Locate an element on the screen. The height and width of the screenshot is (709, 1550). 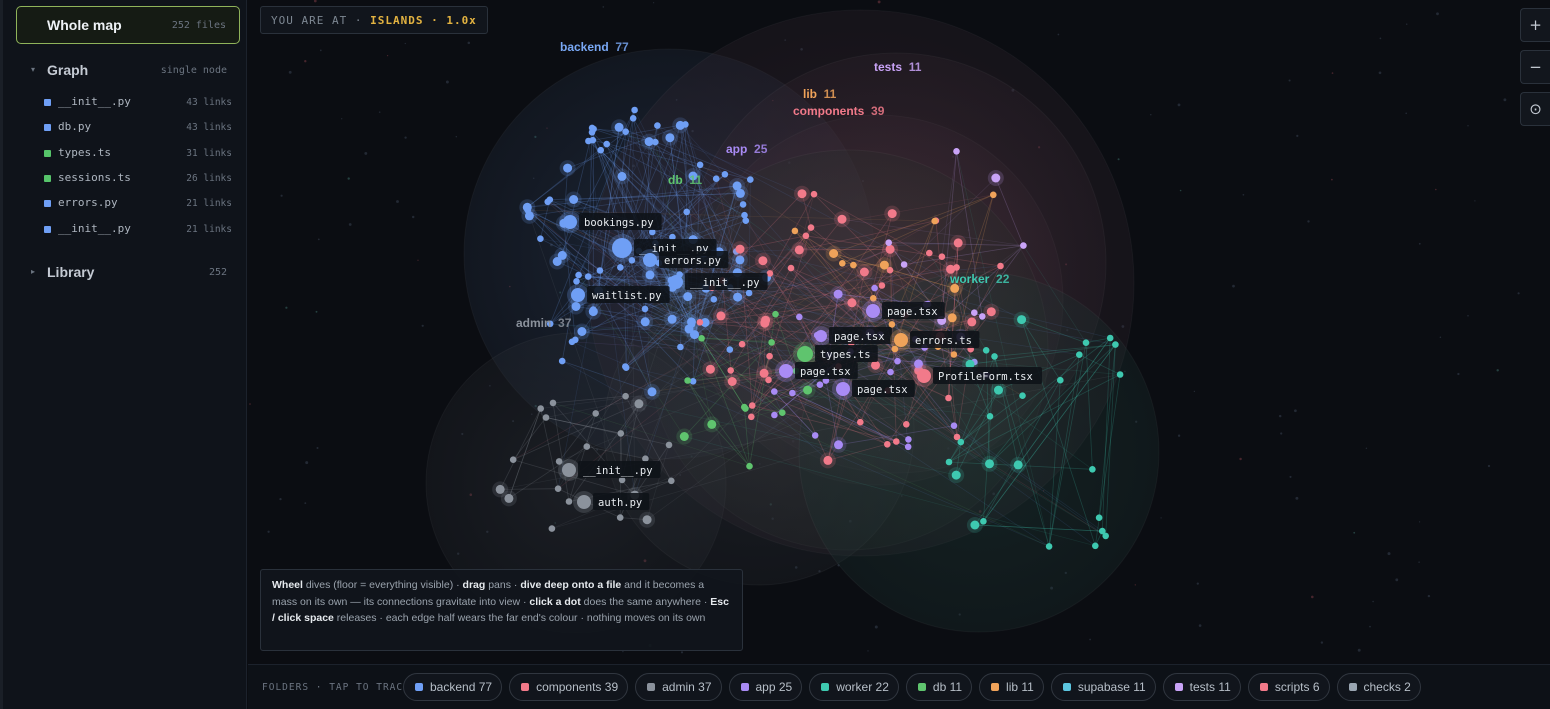
folder-chip: backend 77 is located at coordinates (453, 687).